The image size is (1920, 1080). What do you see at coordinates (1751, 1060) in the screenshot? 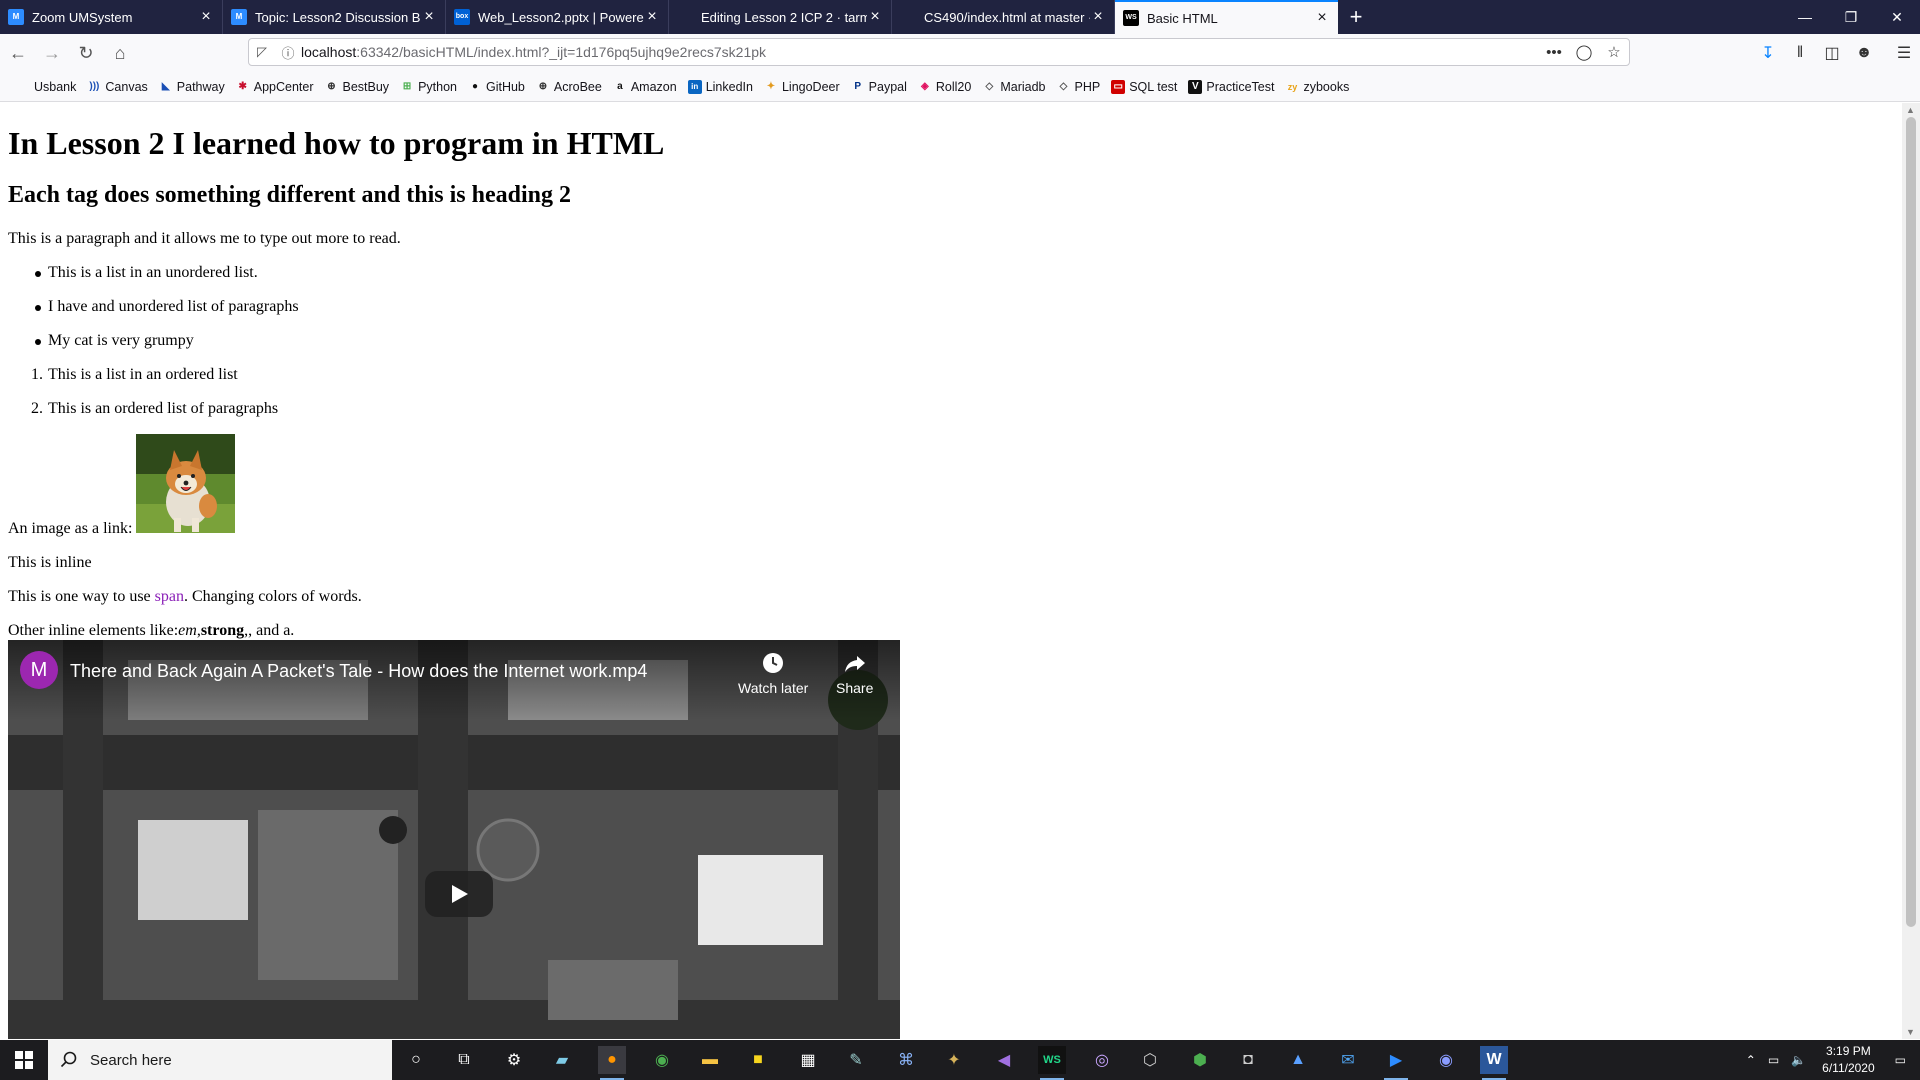
I see `chevron-up-icon: ⌃` at bounding box center [1751, 1060].